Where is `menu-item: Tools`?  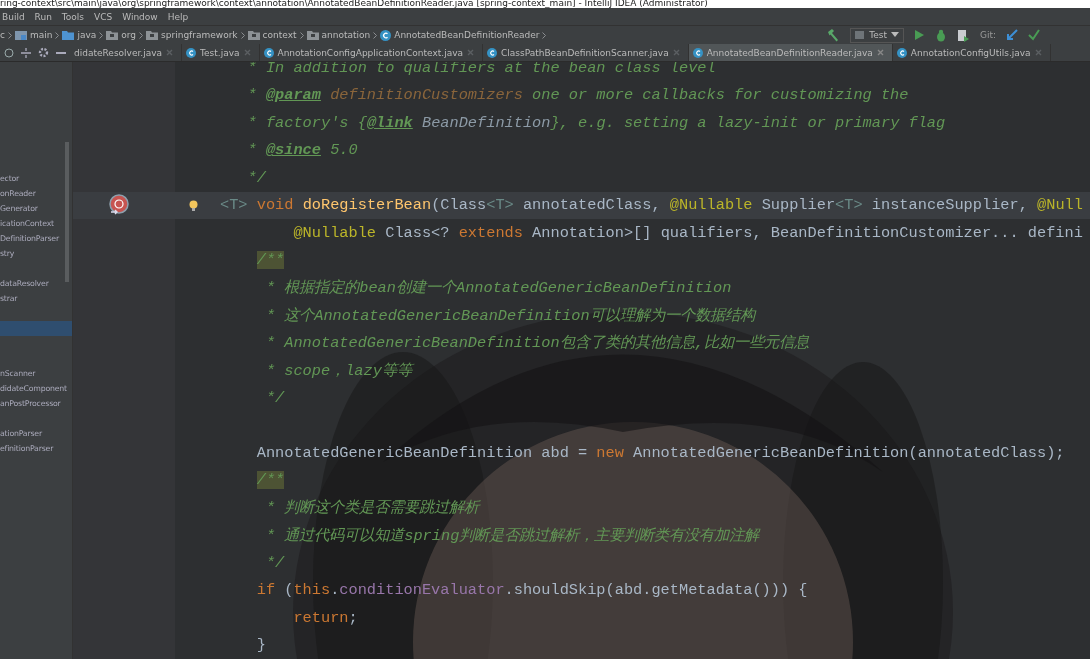
menu-item: Tools is located at coordinates (73, 16).